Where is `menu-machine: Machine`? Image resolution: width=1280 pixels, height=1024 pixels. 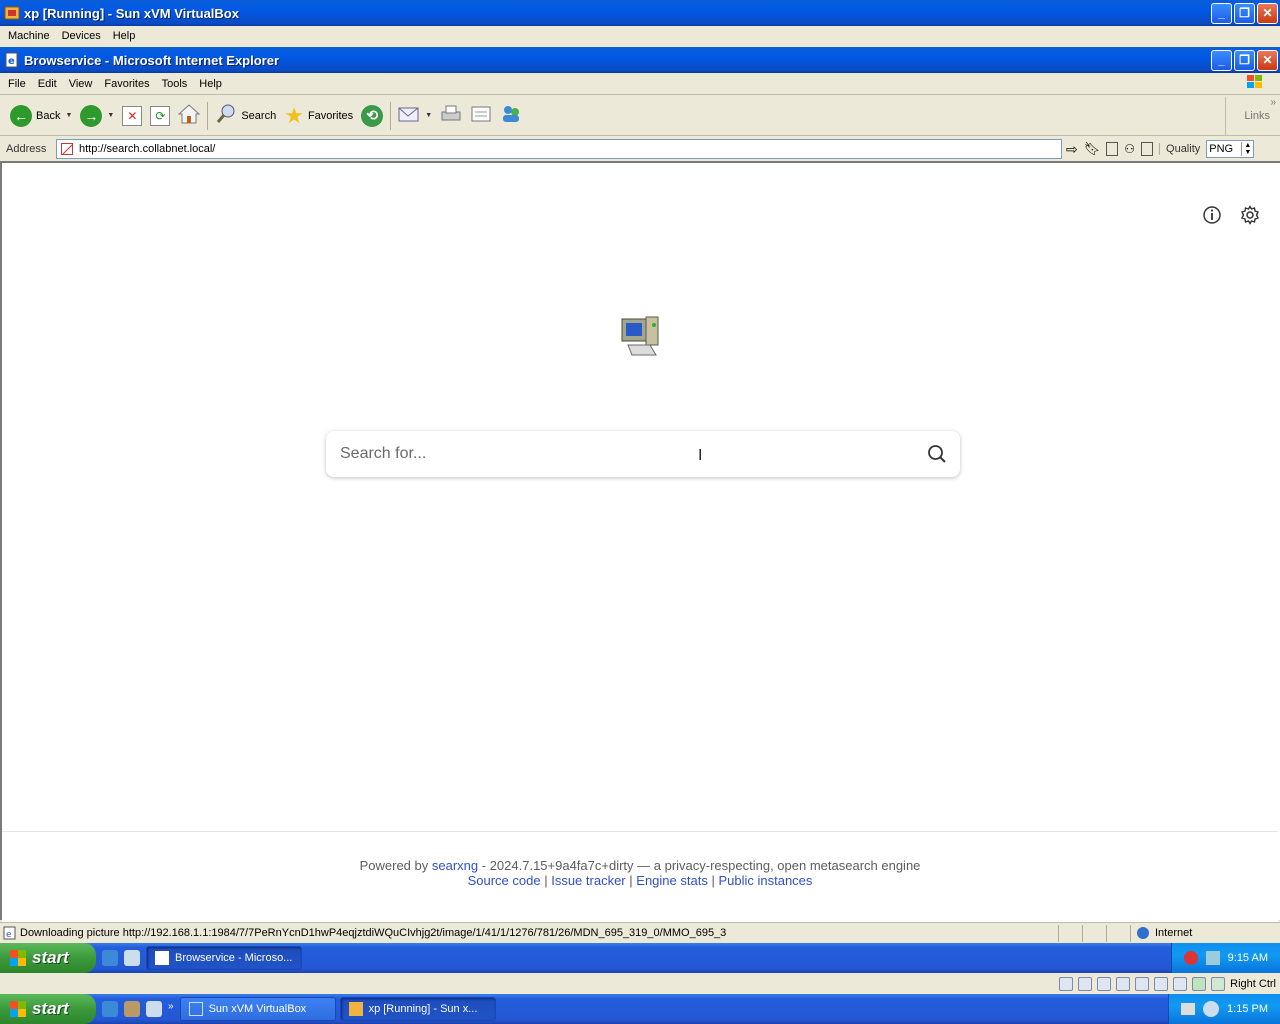
menu-machine: Machine is located at coordinates (29, 36).